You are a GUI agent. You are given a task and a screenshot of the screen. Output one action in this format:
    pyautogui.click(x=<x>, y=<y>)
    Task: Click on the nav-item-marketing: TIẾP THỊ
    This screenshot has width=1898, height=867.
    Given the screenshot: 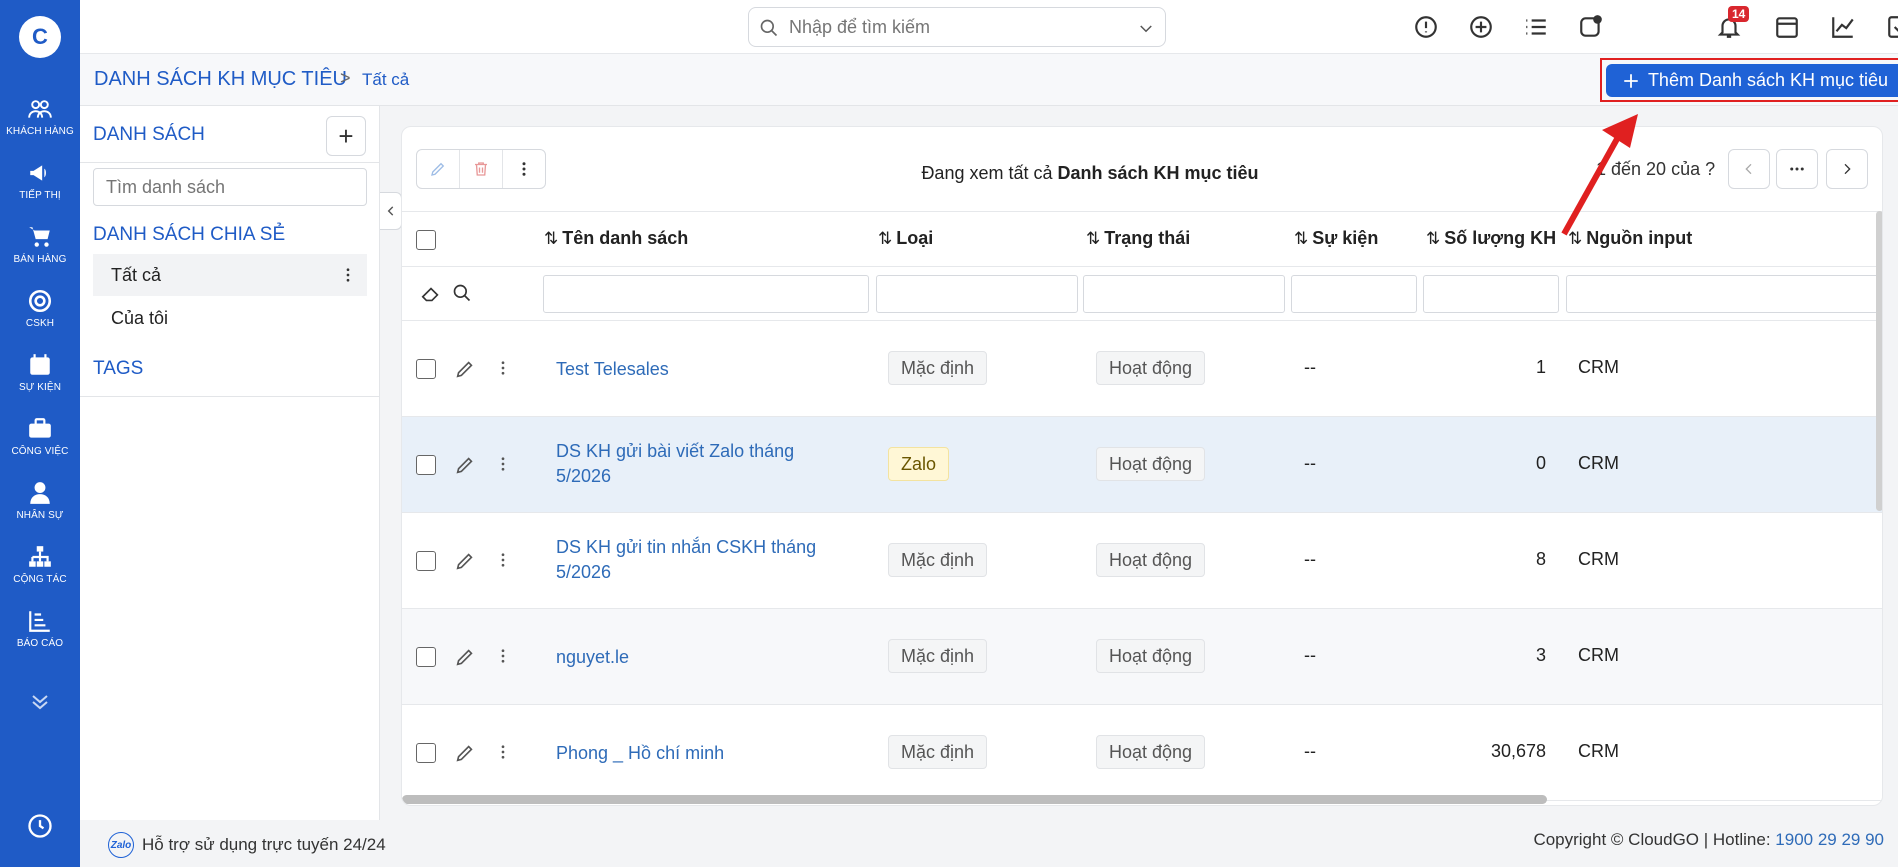 What is the action you would take?
    pyautogui.click(x=40, y=180)
    